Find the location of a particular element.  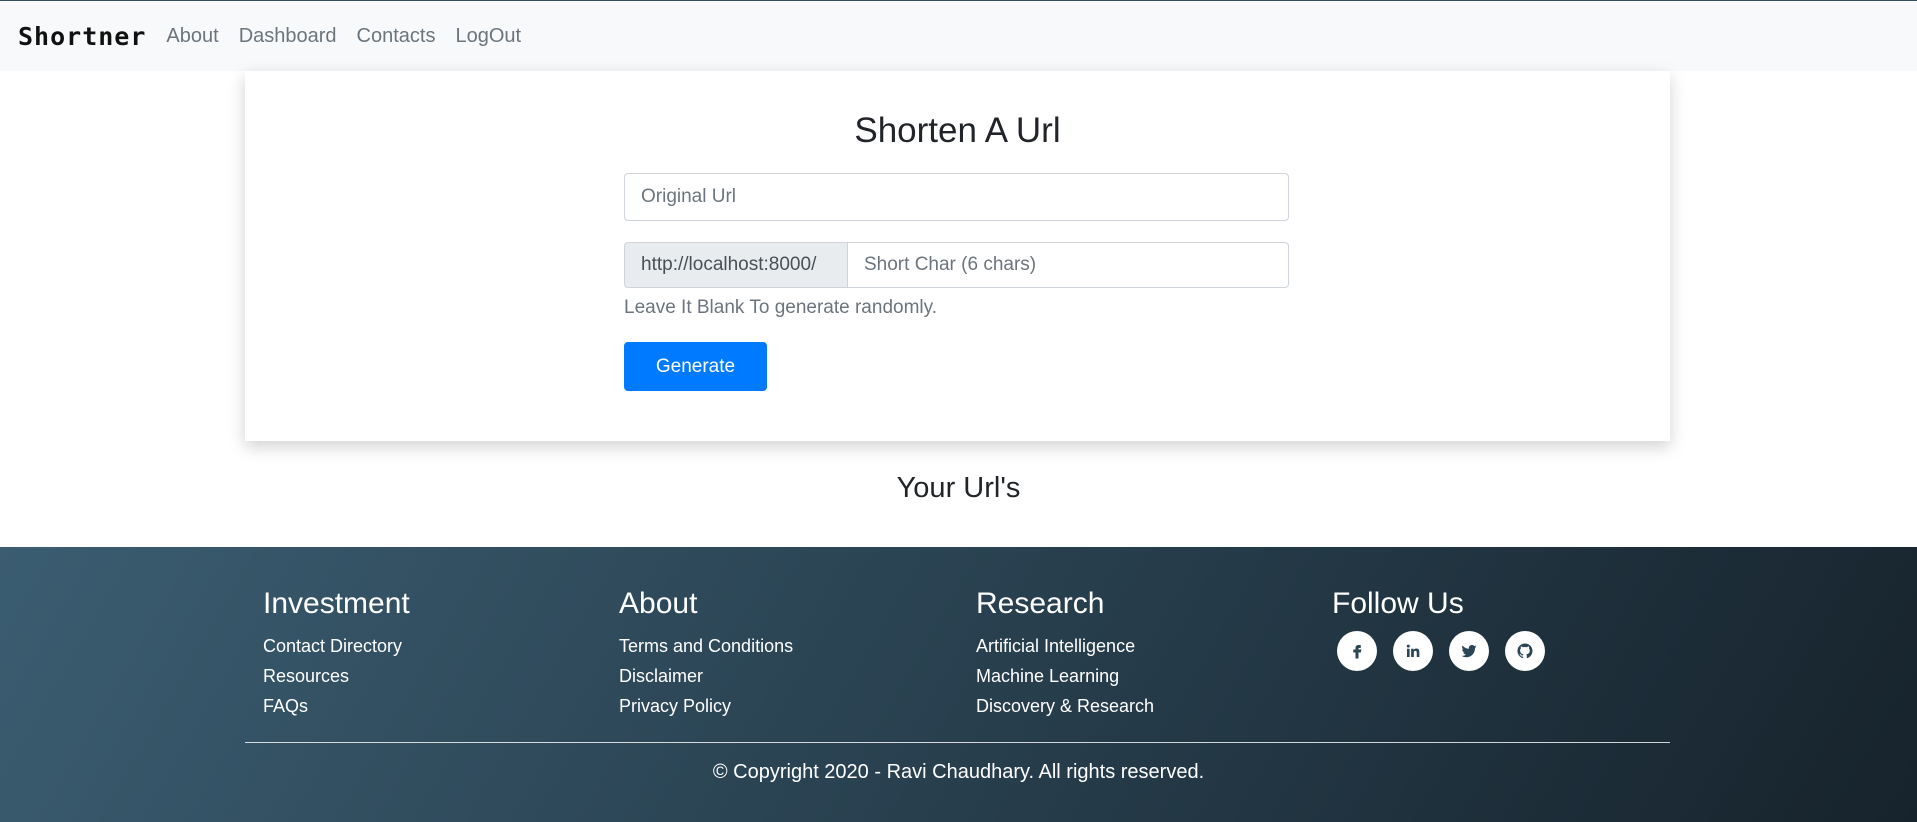

footer-link-terms: Terms and Conditions is located at coordinates (706, 646).